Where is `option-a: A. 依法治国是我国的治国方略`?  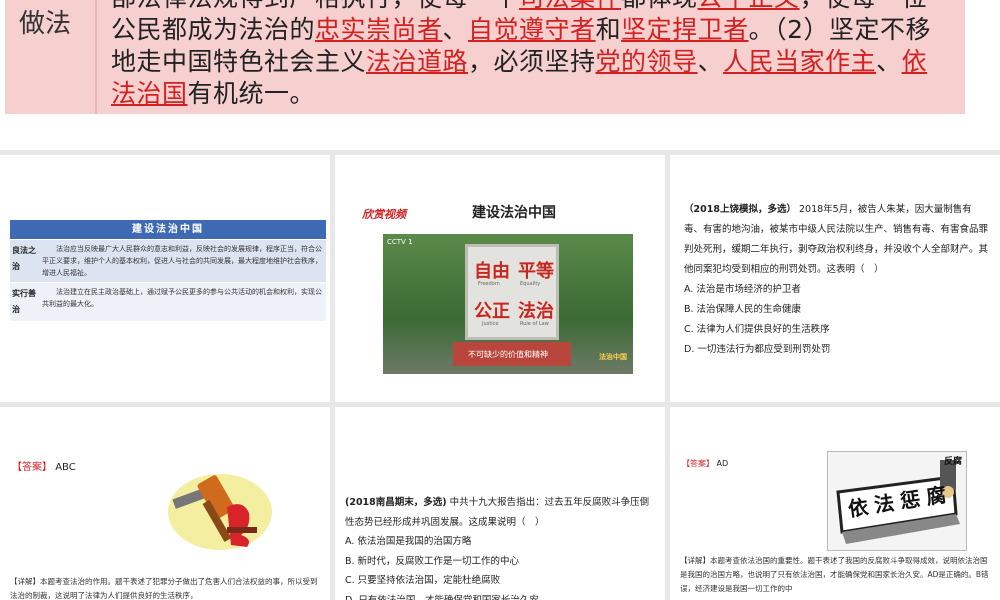
option-a: A. 依法治国是我国的治国方略 is located at coordinates (408, 541).